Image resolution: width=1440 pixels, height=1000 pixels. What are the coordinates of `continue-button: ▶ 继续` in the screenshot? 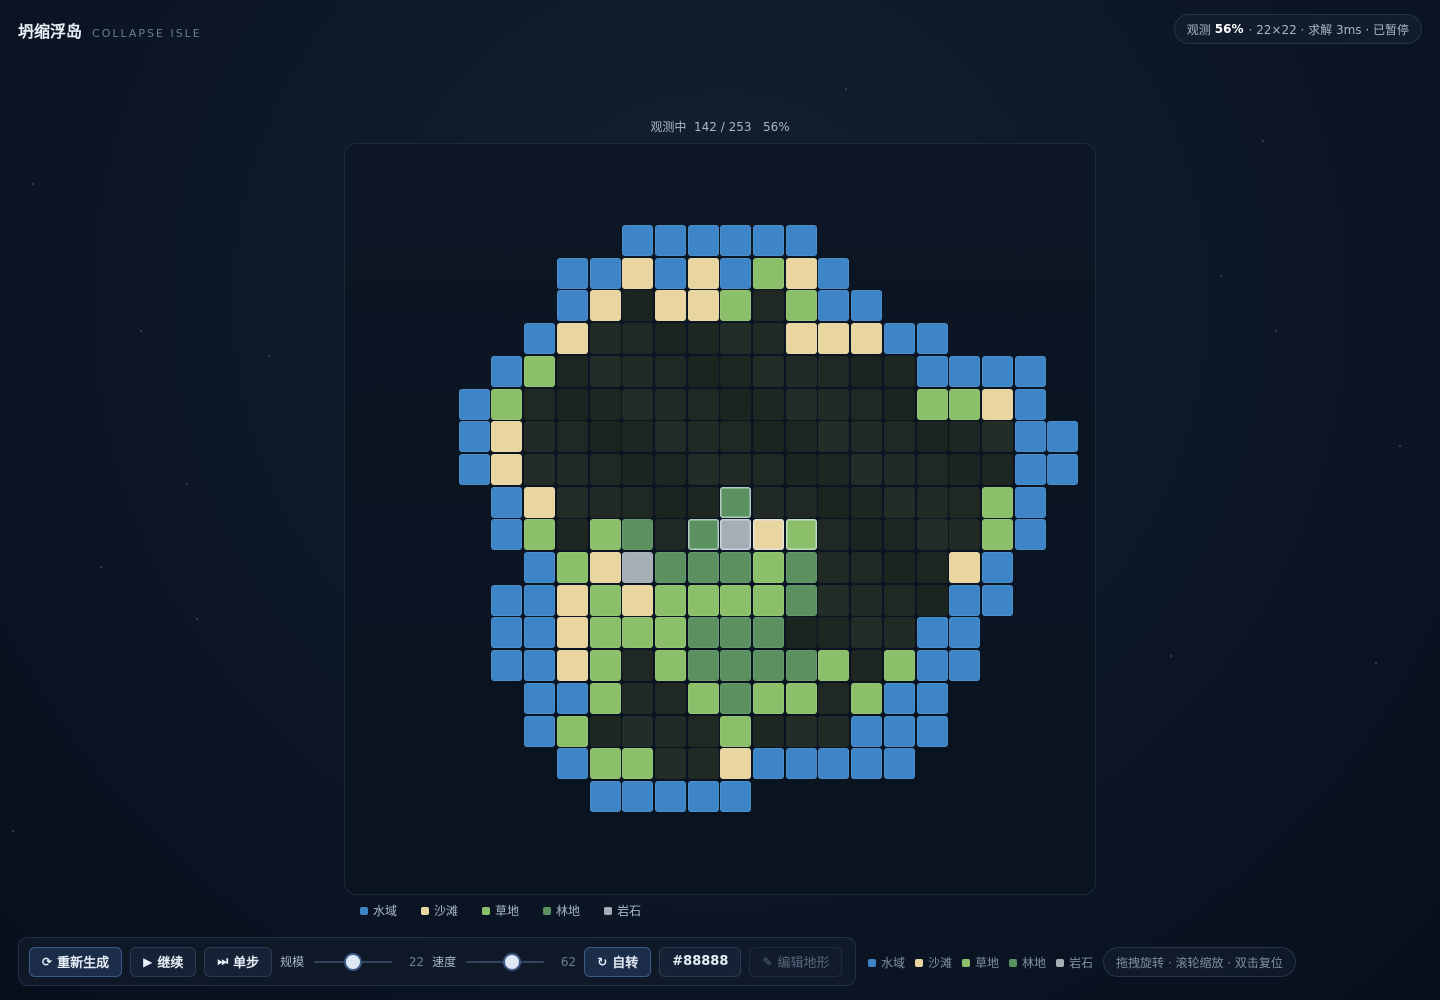 It's located at (163, 961).